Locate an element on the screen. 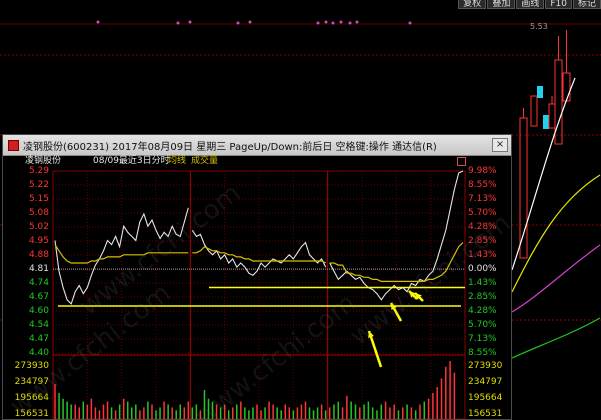 This screenshot has width=601, height=420. bg-ma-line-magenta is located at coordinates (556, 278).